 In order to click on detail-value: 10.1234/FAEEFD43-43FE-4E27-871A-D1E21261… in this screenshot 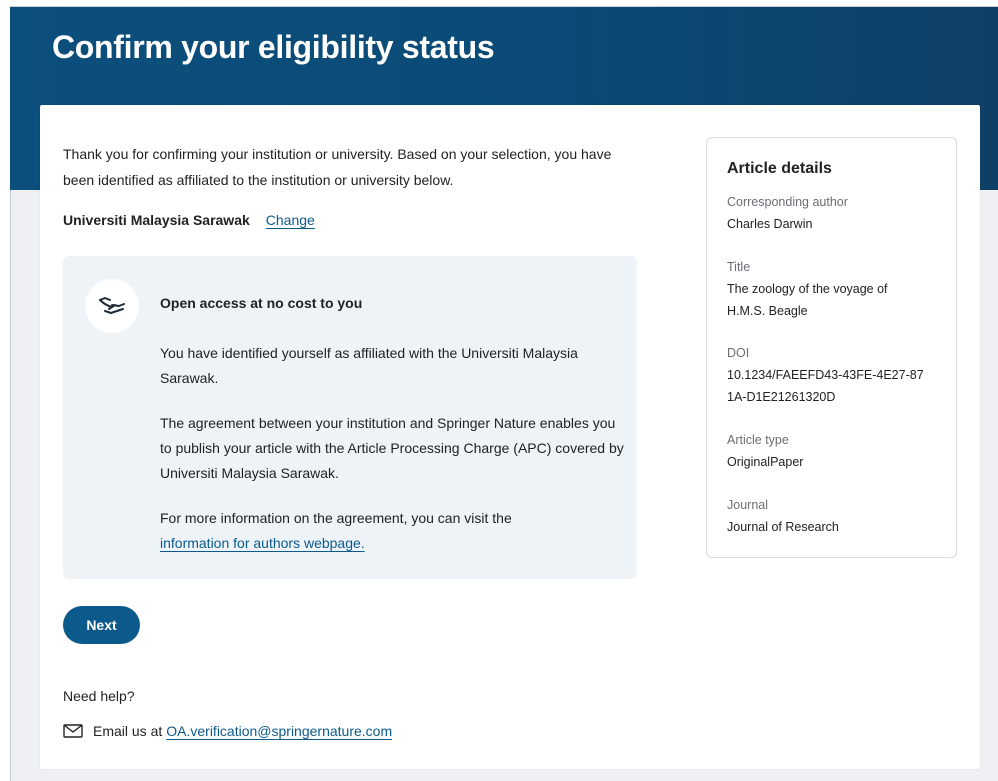, I will do `click(825, 386)`.